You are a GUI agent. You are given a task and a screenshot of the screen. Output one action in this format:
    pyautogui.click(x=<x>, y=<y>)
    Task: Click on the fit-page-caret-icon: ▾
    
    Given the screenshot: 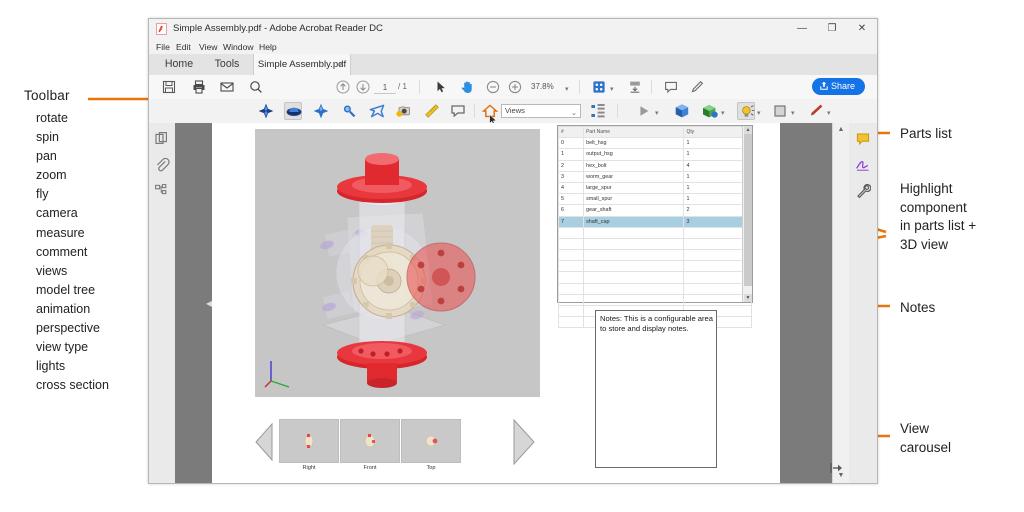 What is the action you would take?
    pyautogui.click(x=612, y=89)
    